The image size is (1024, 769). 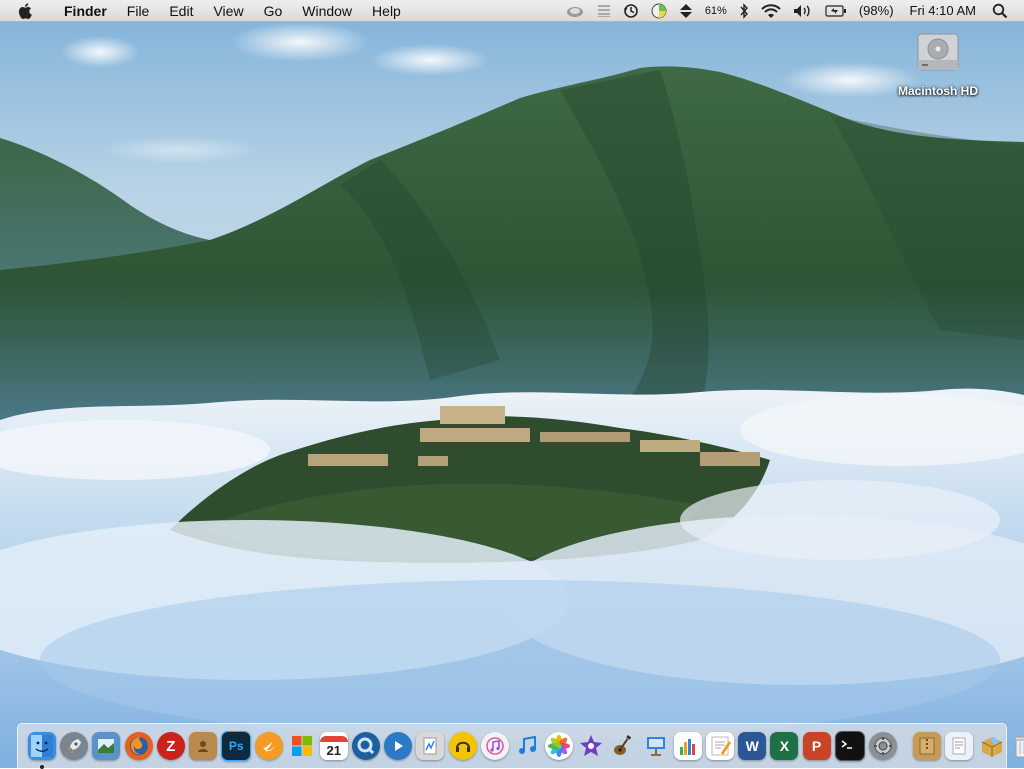 I want to click on menu-bar-status-area: 61% (98%) Fri 4:10 AM, so click(x=791, y=11).